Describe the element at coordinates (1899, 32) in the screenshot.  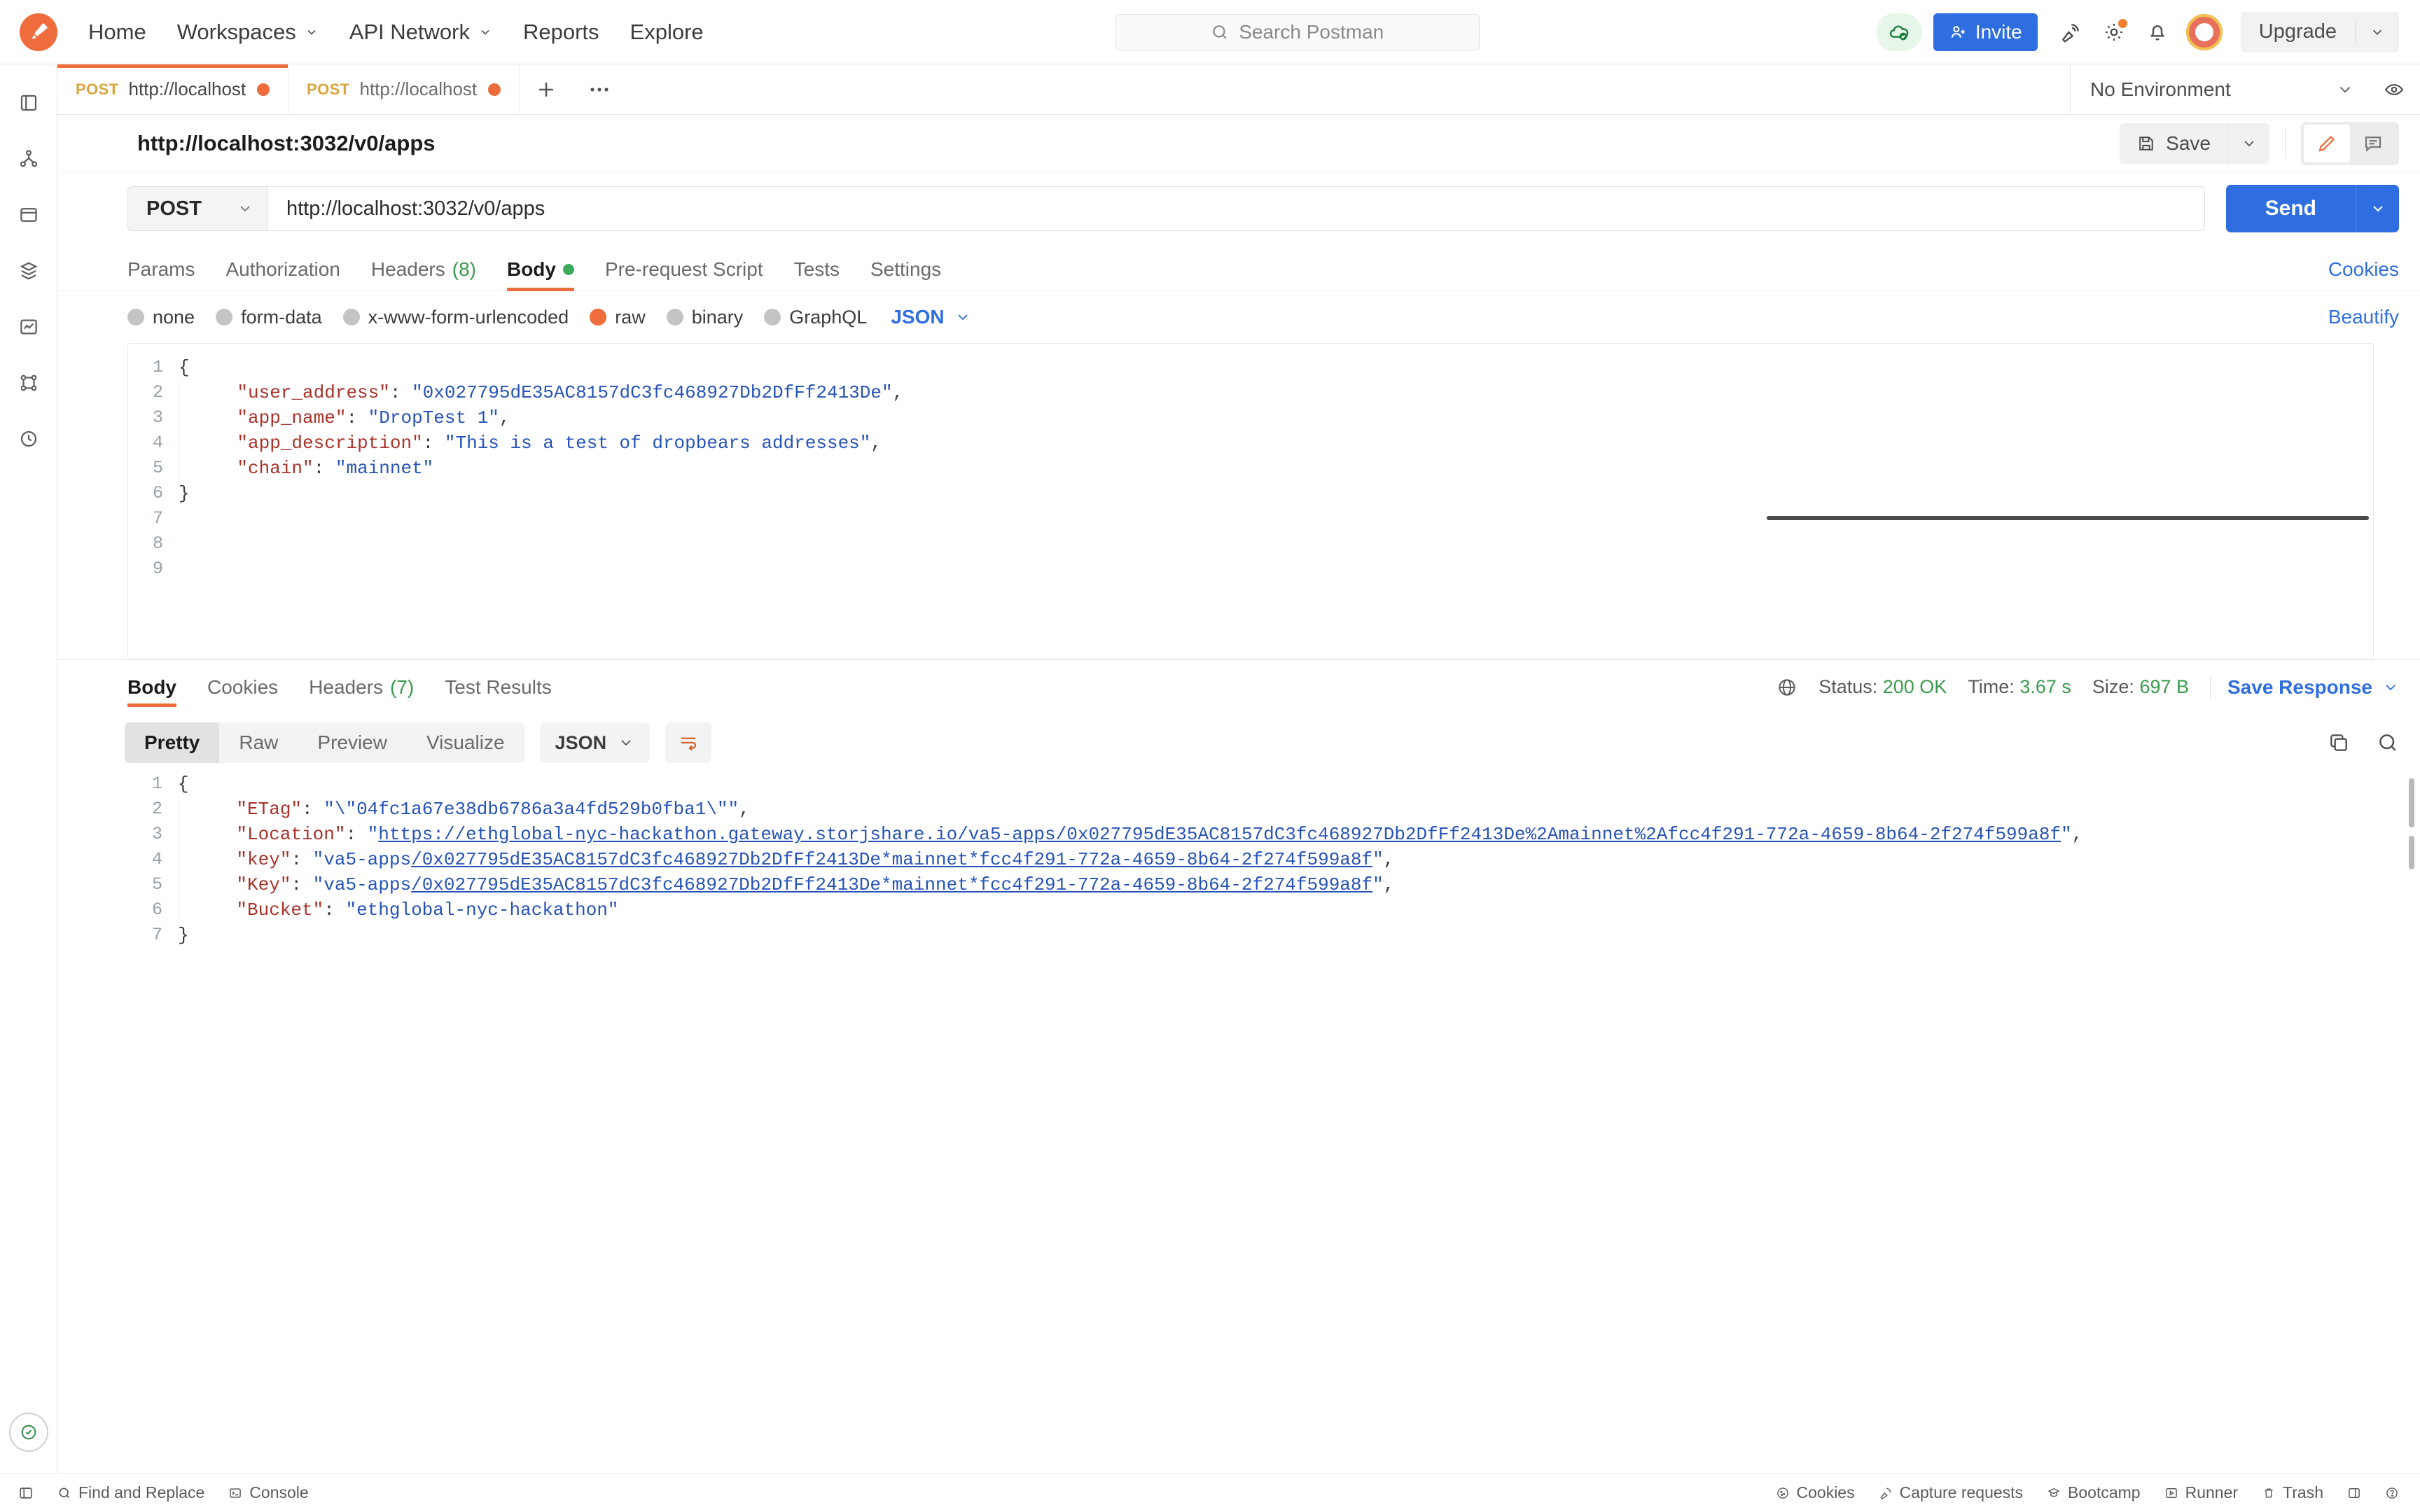
I see `cloud-check-icon` at that location.